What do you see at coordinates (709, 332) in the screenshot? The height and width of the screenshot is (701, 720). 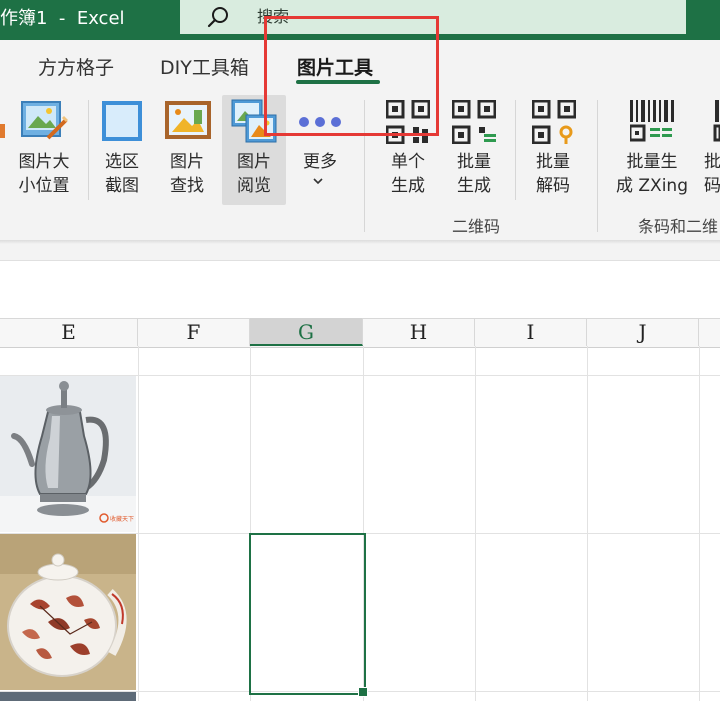 I see `column-header-next` at bounding box center [709, 332].